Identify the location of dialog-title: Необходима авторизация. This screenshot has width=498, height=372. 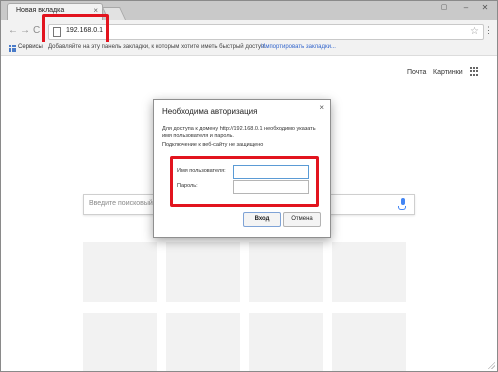
(210, 111).